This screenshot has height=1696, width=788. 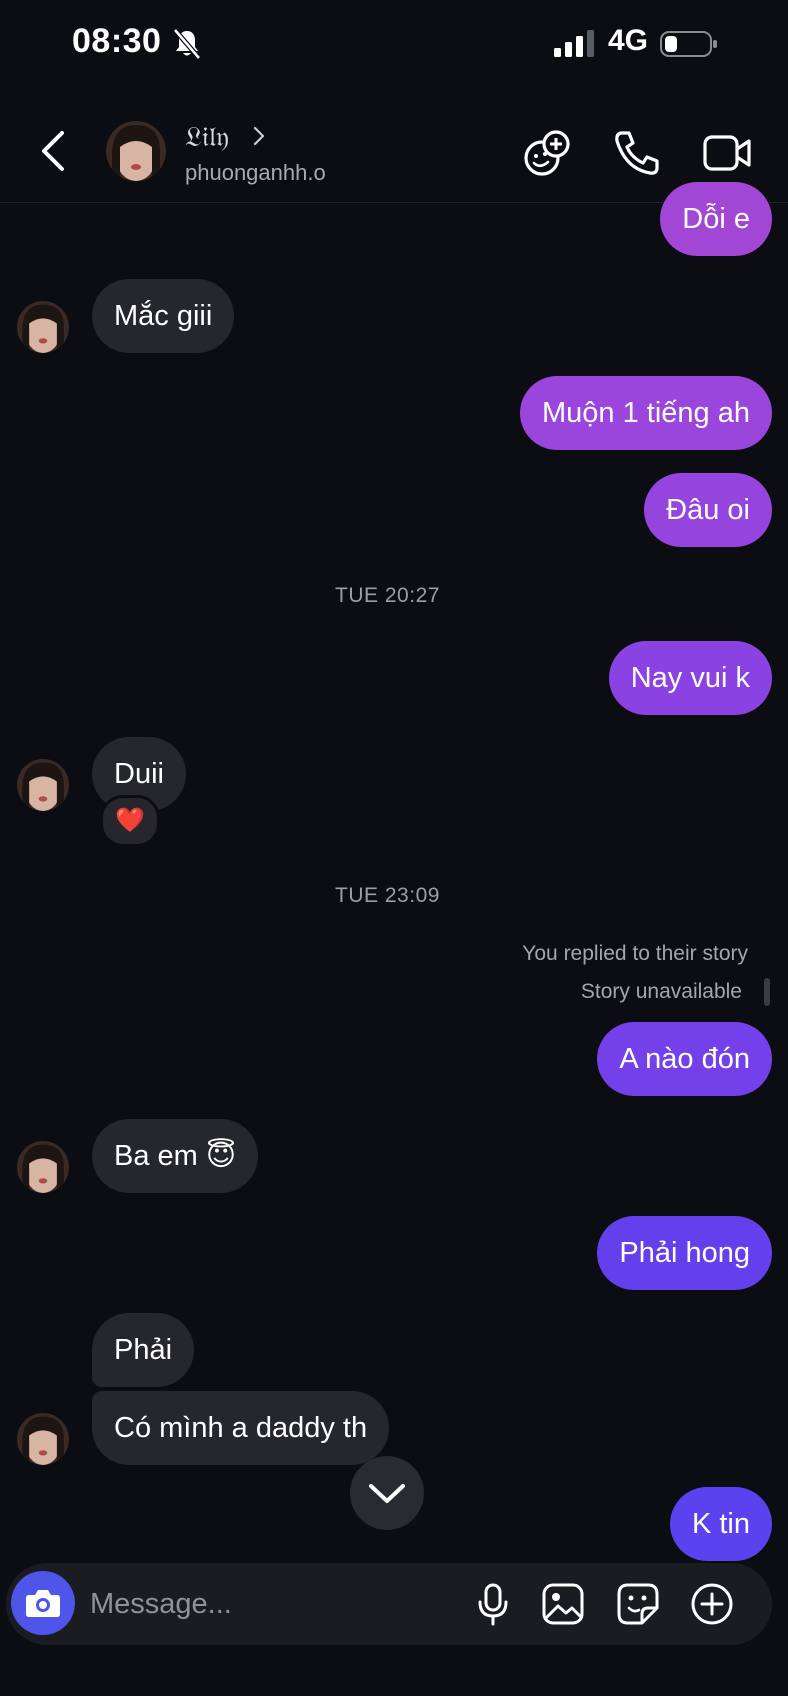 I want to click on message-bubble-sent: A nào đón, so click(x=684, y=1059).